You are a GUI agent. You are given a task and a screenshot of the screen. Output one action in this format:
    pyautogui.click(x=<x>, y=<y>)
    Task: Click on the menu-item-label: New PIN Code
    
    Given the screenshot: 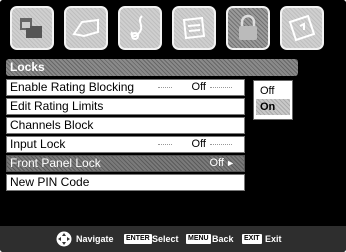 What is the action you would take?
    pyautogui.click(x=50, y=182)
    